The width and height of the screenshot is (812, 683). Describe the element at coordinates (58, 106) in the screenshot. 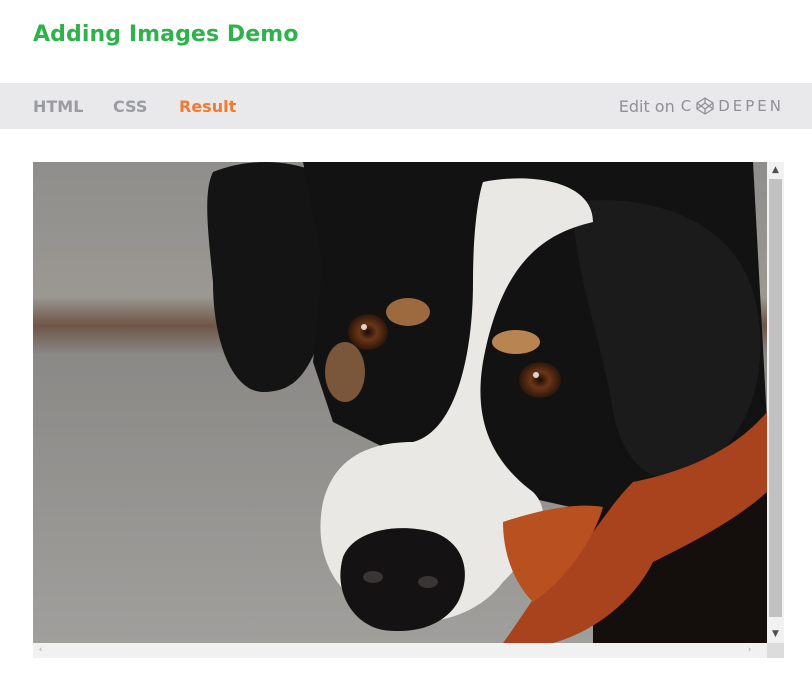

I see `tab-html: HTML` at that location.